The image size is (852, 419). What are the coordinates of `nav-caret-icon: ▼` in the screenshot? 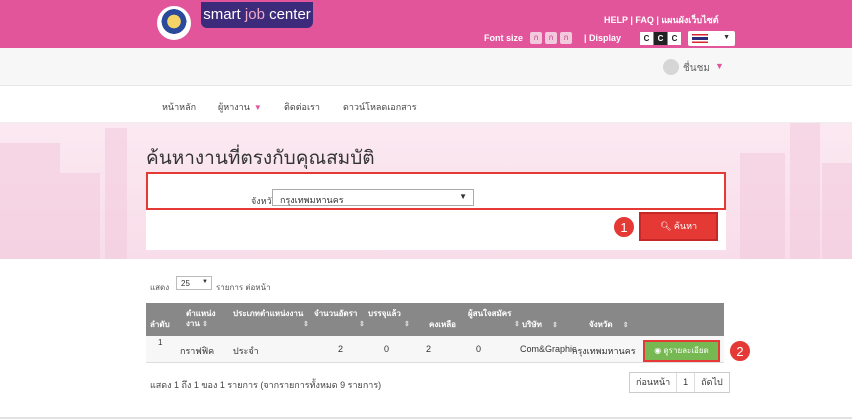 It's located at (257, 107).